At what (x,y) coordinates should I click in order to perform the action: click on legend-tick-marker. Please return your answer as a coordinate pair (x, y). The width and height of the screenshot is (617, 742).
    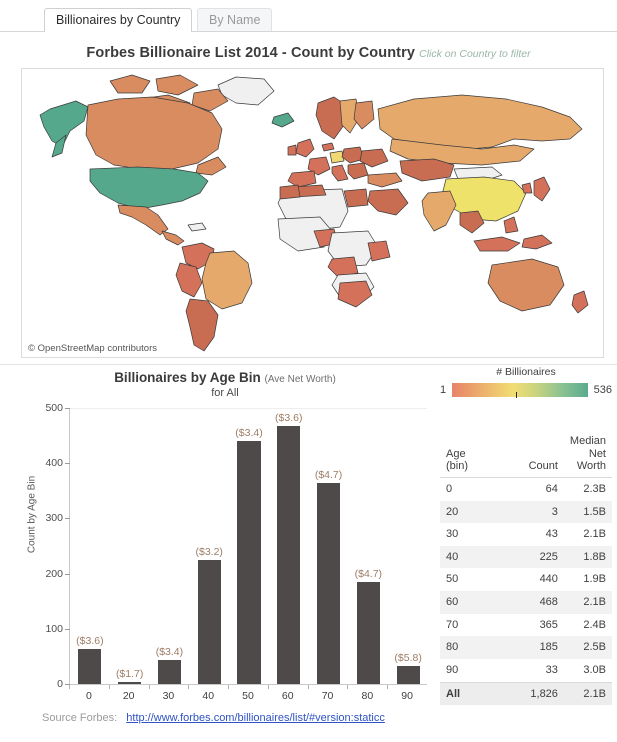
    Looking at the image, I should click on (516, 395).